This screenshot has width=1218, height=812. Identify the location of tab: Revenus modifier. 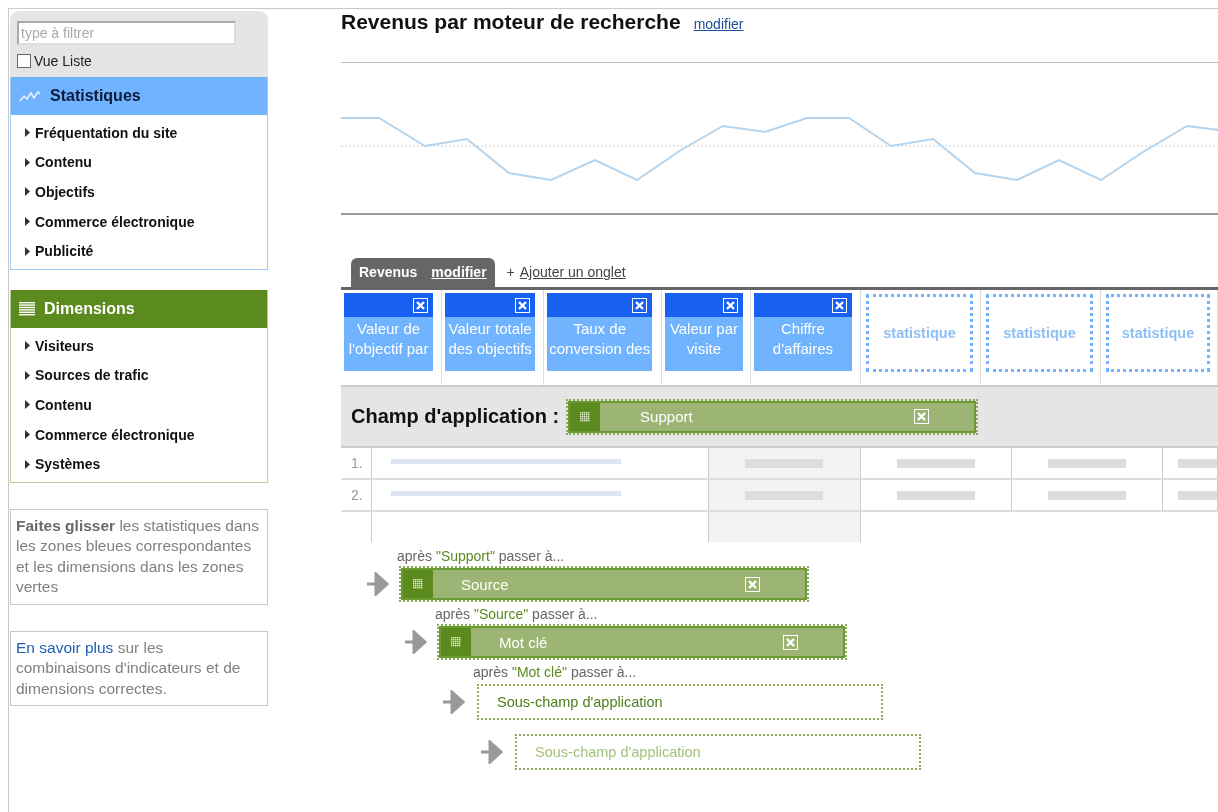
(423, 272).